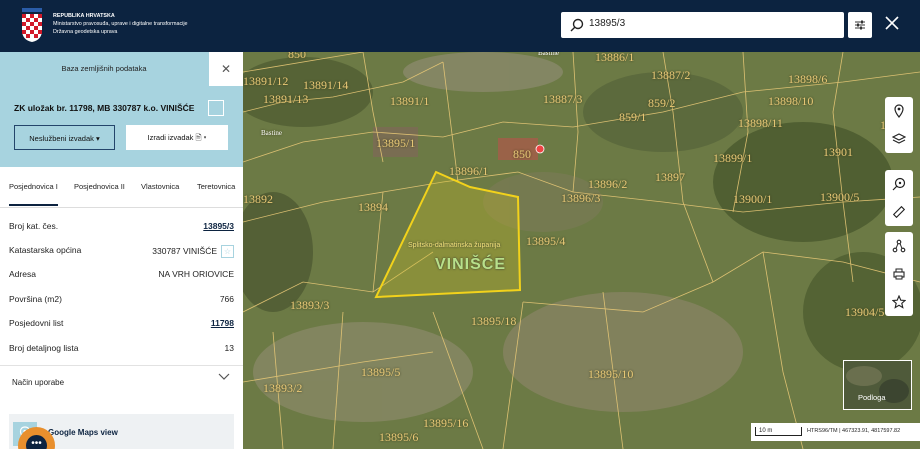 Image resolution: width=920 pixels, height=449 pixels. I want to click on tab-teretovnica: Teretovnica, so click(216, 186).